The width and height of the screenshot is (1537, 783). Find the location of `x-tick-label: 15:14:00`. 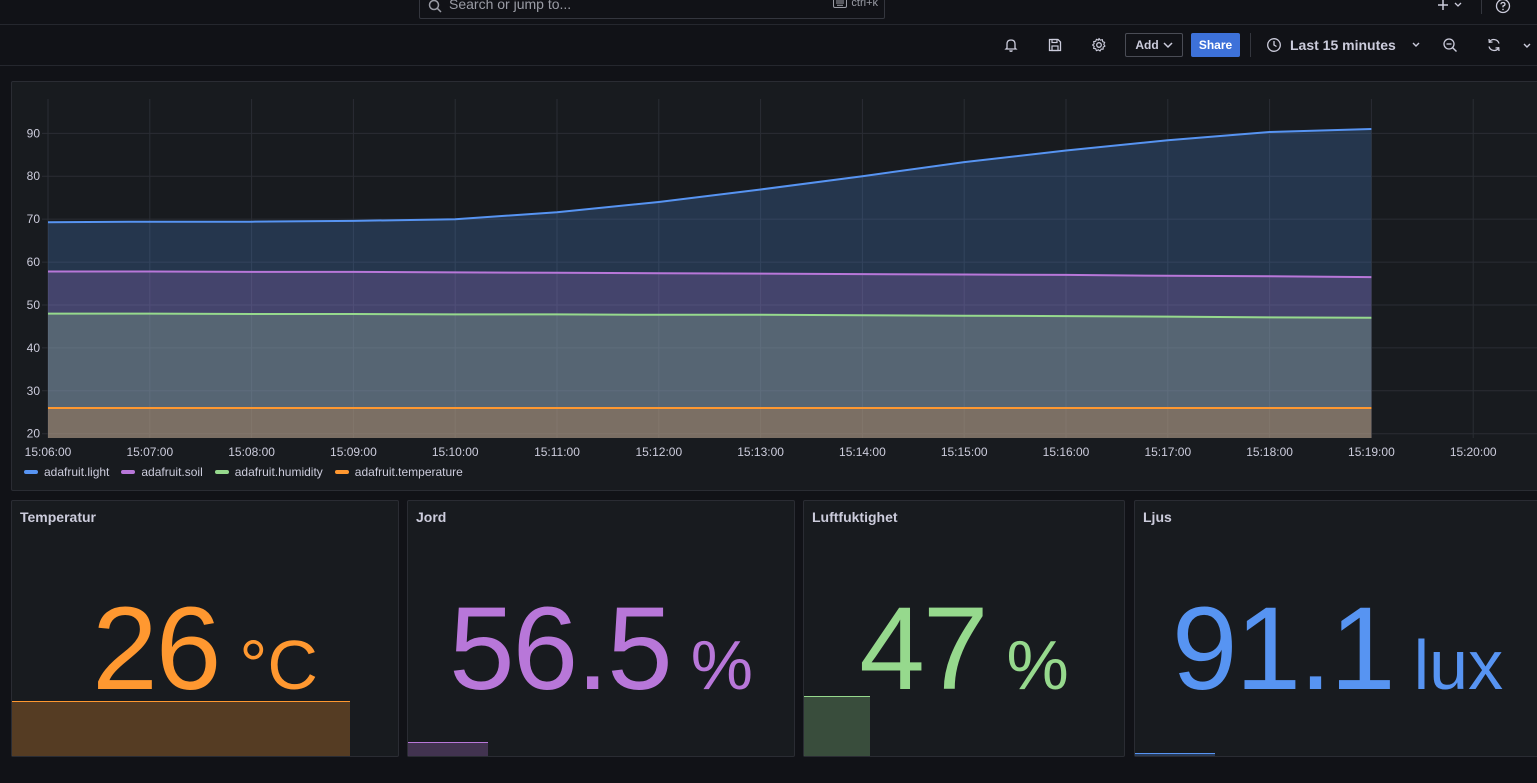

x-tick-label: 15:14:00 is located at coordinates (862, 452).